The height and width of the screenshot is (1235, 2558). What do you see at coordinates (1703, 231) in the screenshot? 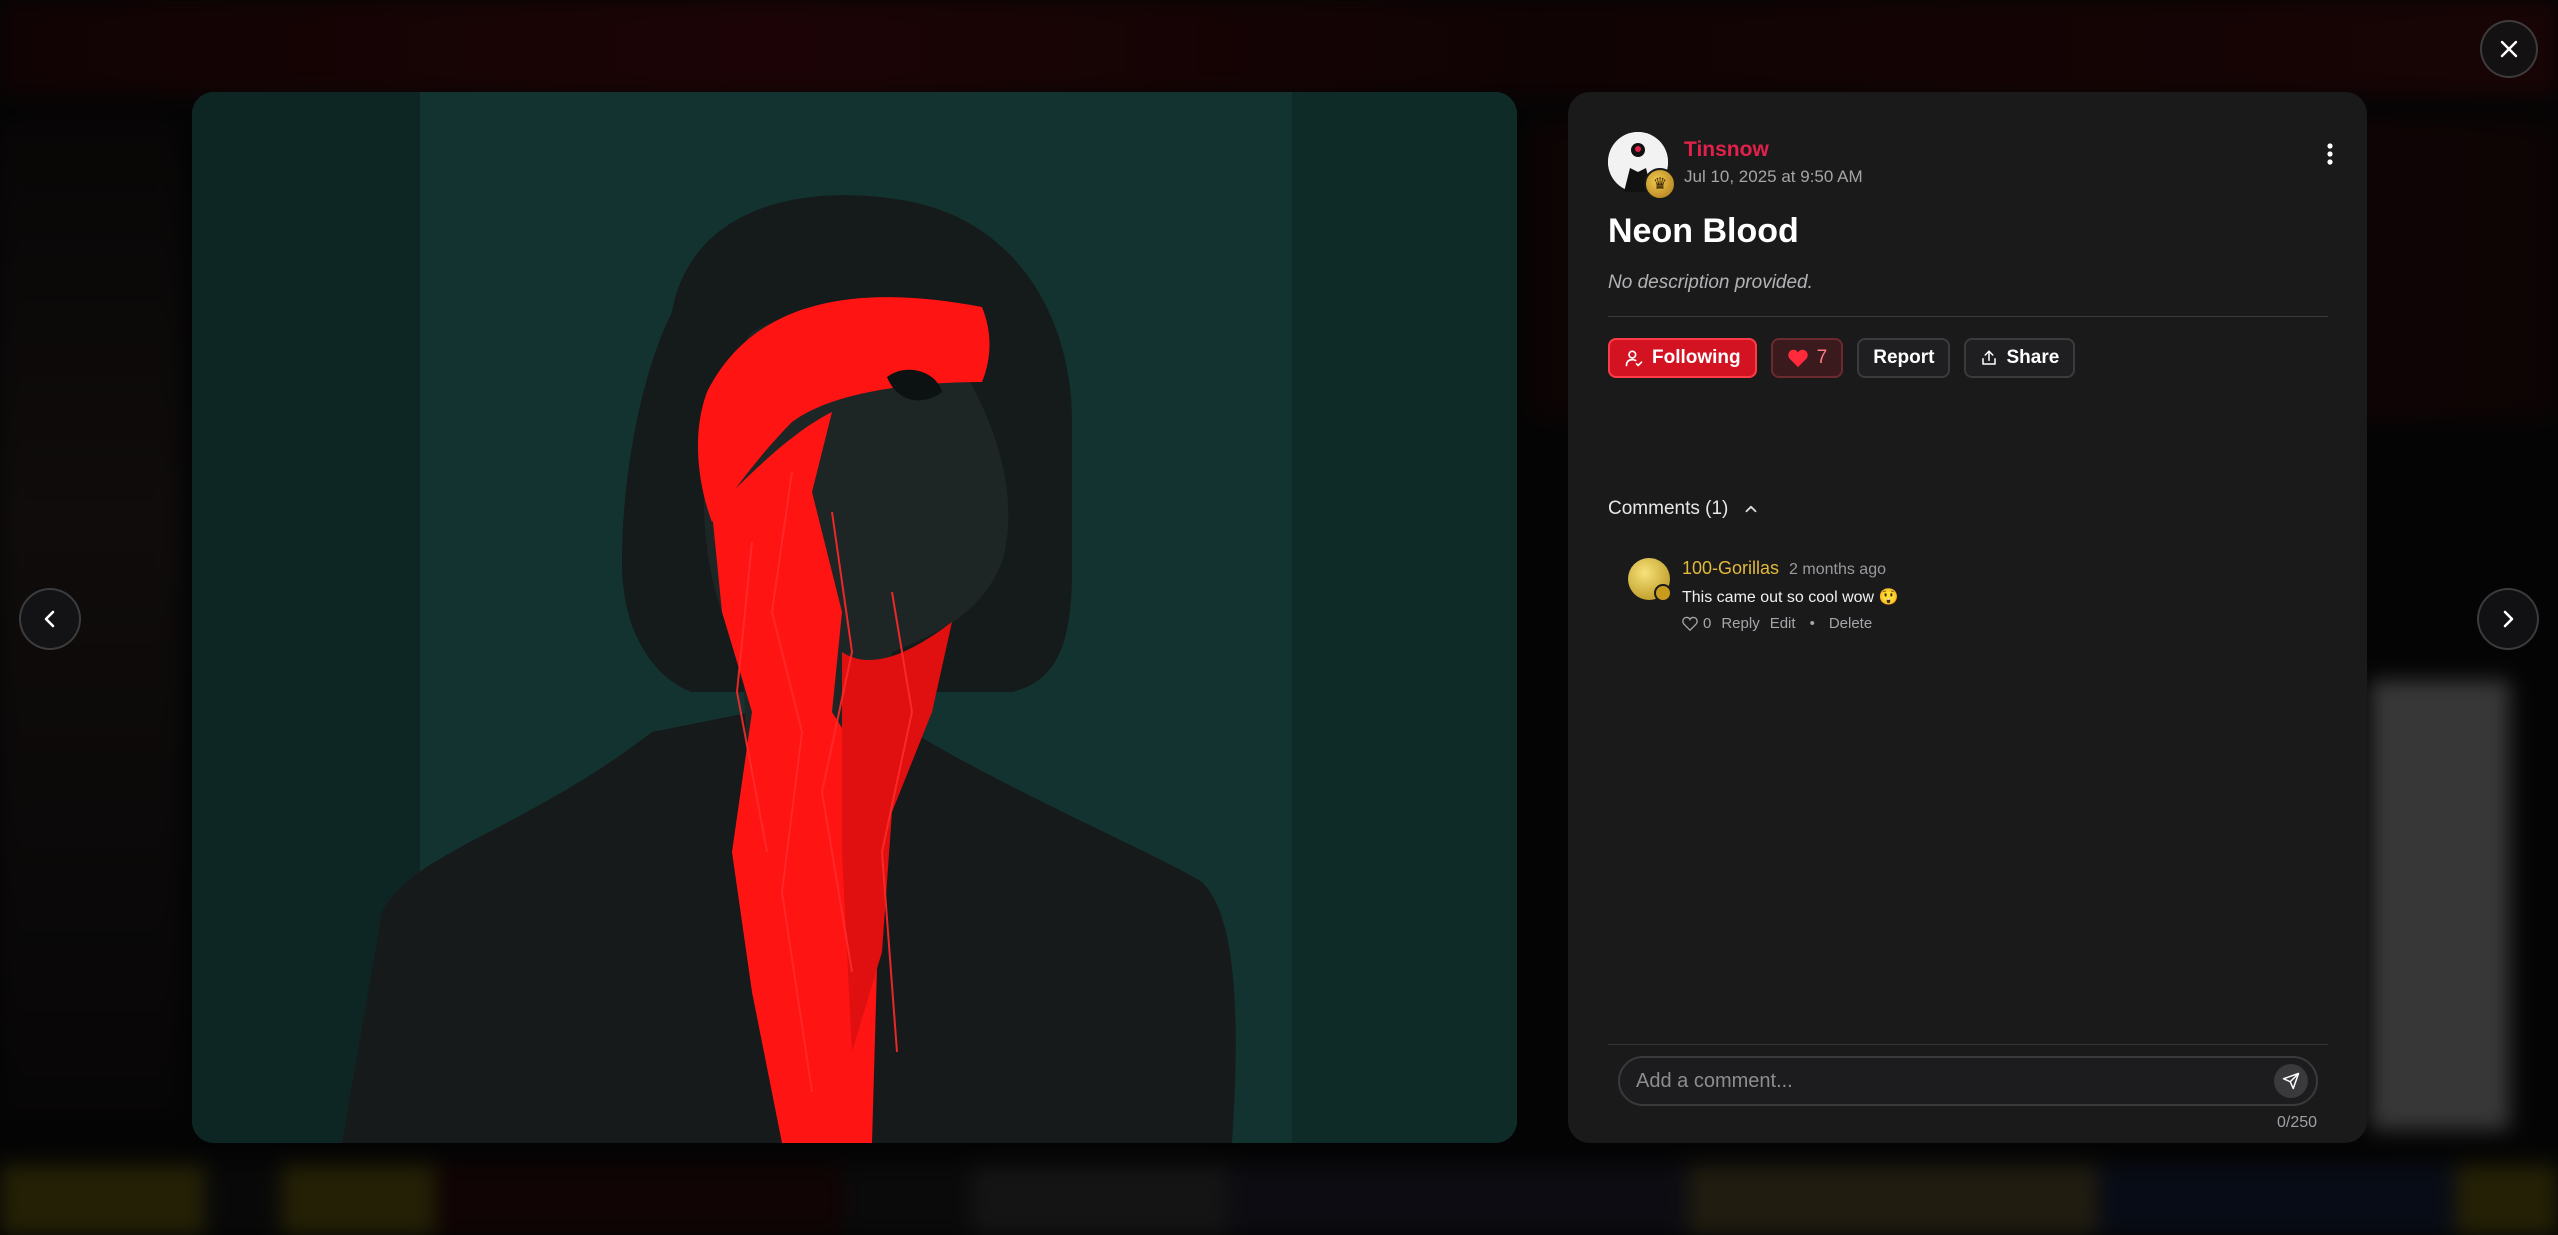
I see `post-title: Neon Blood` at bounding box center [1703, 231].